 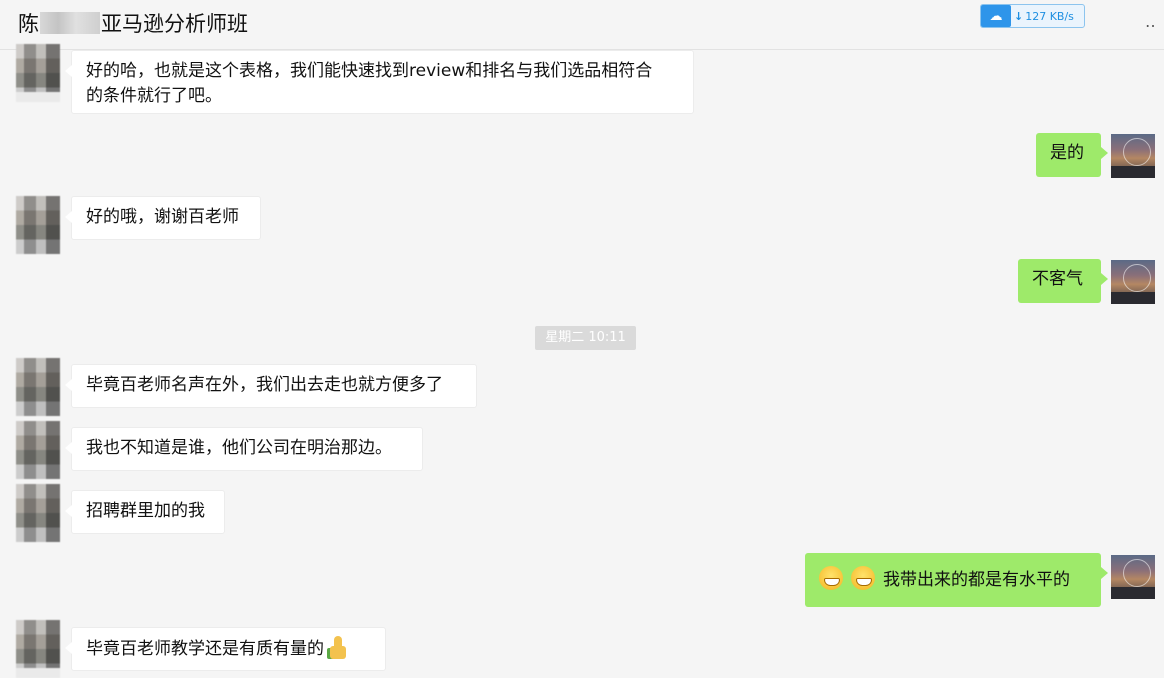 I want to click on message-bubble: 不客气, so click(x=1063, y=281).